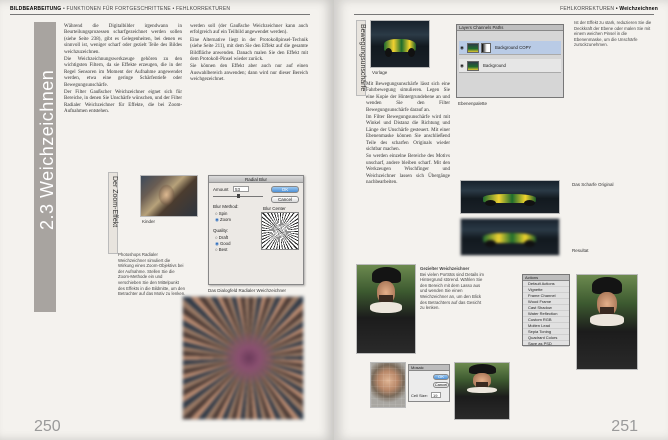 The height and width of the screenshot is (440, 668). I want to click on method-spin-radio: Spin, so click(221, 213).